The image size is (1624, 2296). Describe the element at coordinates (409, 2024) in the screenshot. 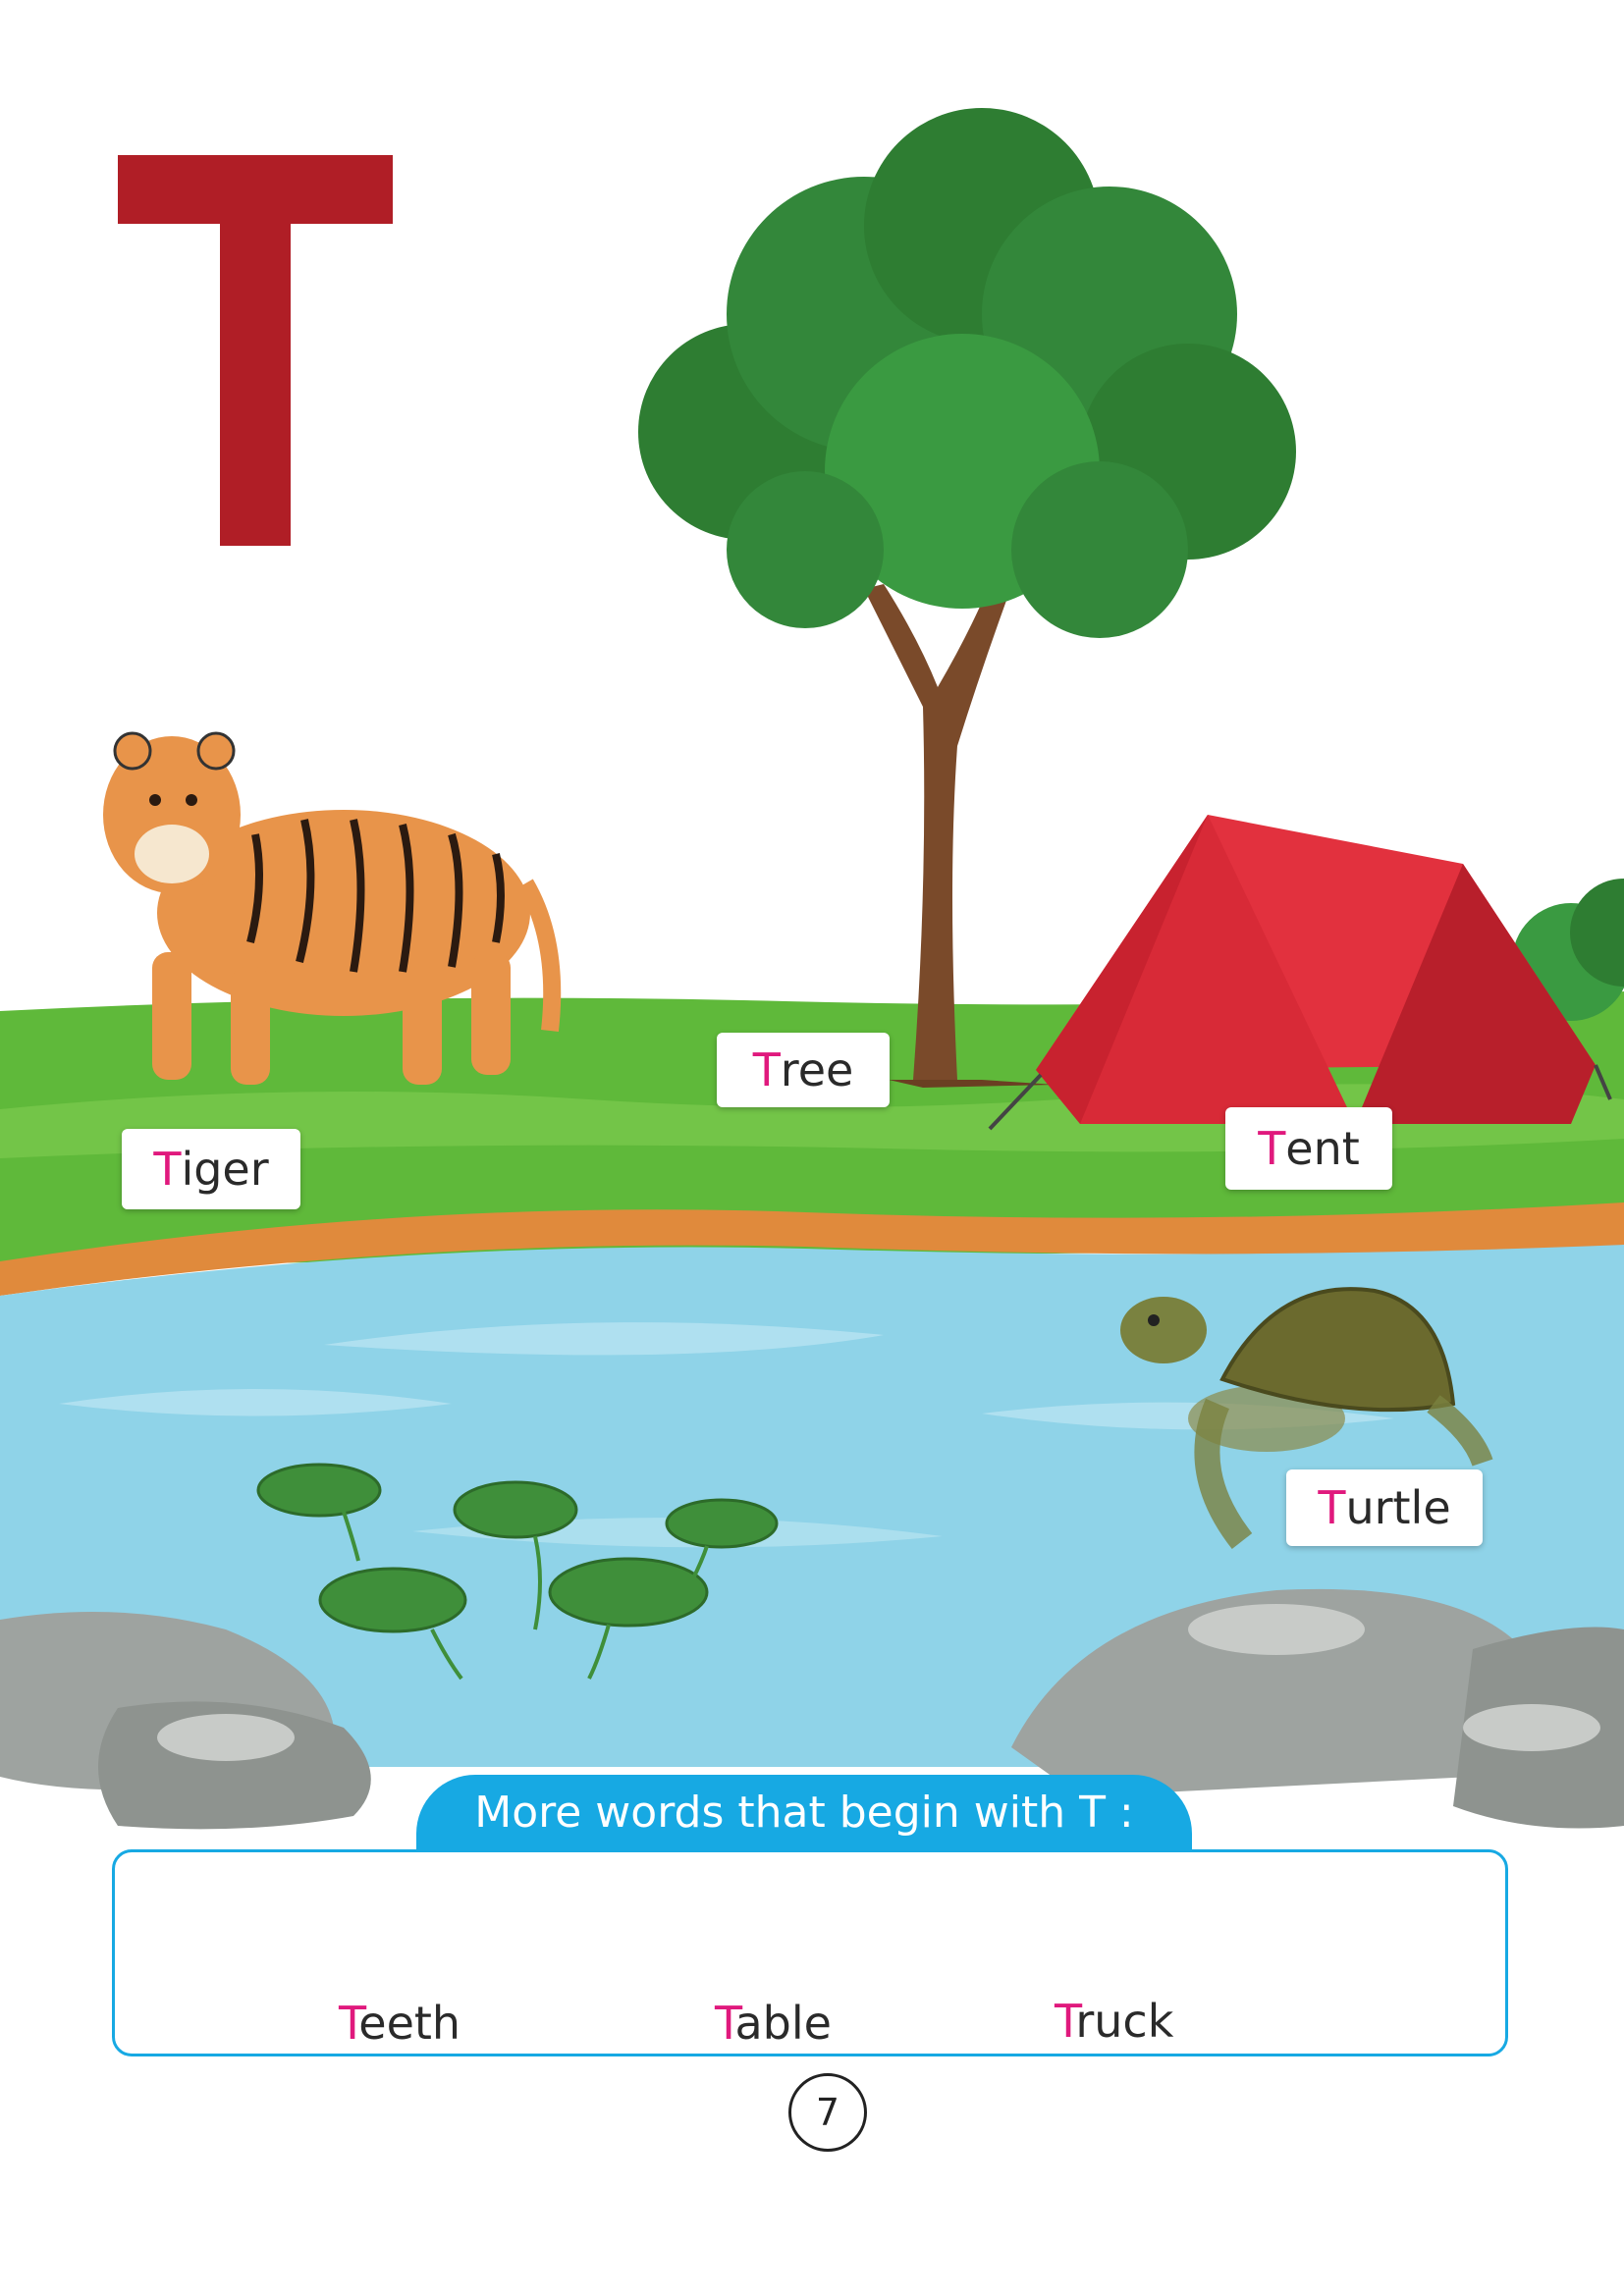

I see `word-rest: eeth` at that location.